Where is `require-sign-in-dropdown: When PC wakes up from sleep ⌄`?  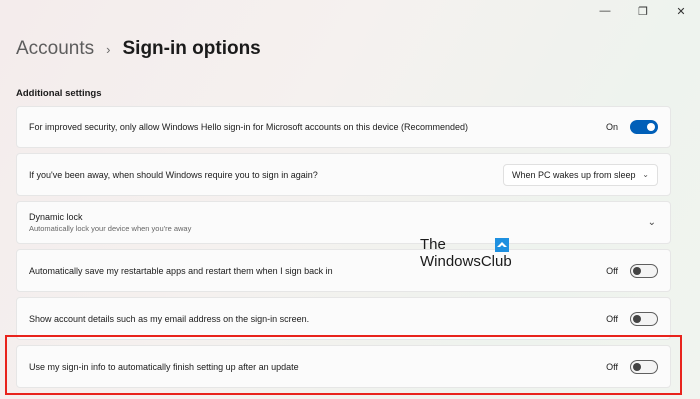 require-sign-in-dropdown: When PC wakes up from sleep ⌄ is located at coordinates (580, 174).